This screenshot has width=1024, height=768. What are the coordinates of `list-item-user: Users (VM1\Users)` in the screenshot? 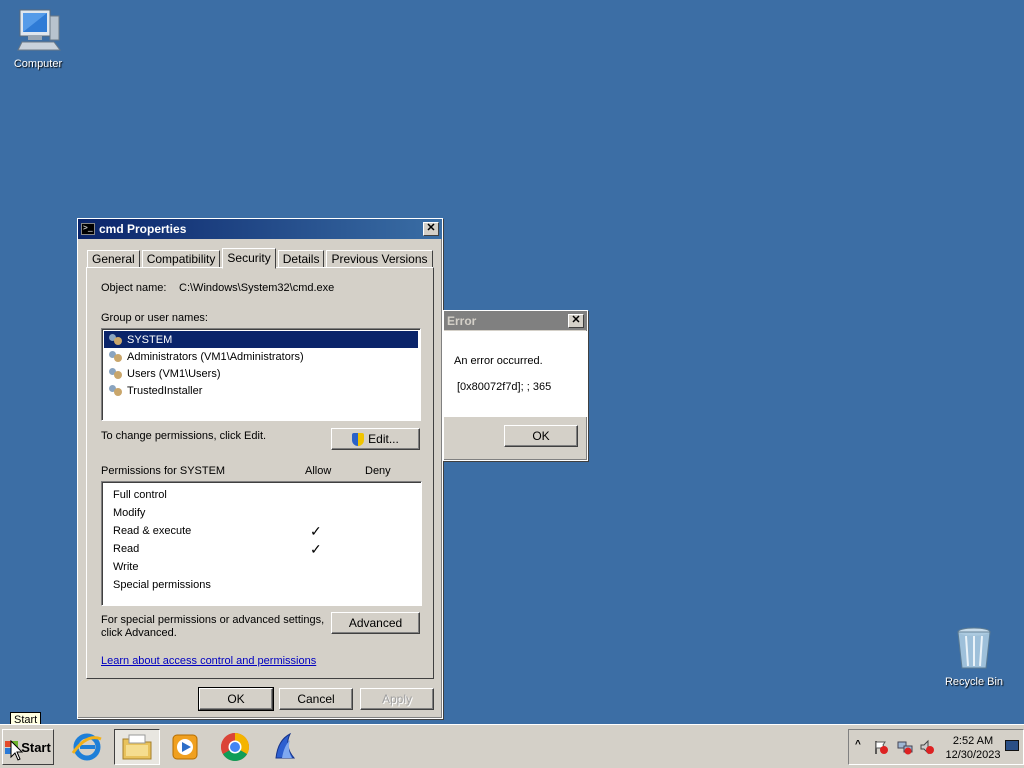 It's located at (261, 373).